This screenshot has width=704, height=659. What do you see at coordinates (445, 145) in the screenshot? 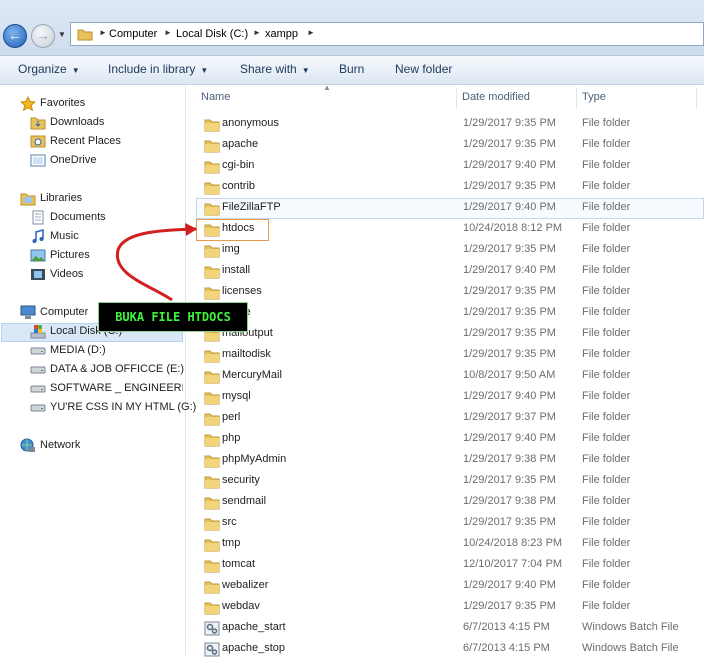
I see `file-row: apache 1/29/2017 9:35 PM File folder` at bounding box center [445, 145].